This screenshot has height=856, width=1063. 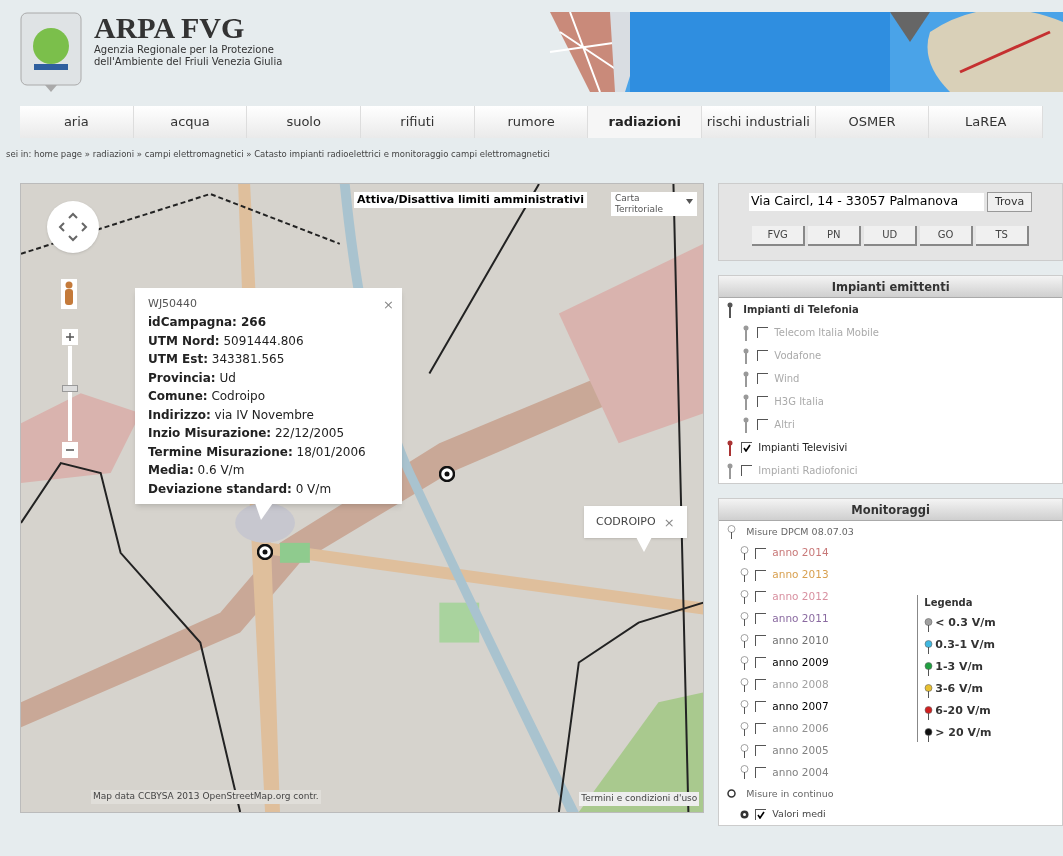 I want to click on legend-label: 3-6 V/m, so click(x=959, y=689).